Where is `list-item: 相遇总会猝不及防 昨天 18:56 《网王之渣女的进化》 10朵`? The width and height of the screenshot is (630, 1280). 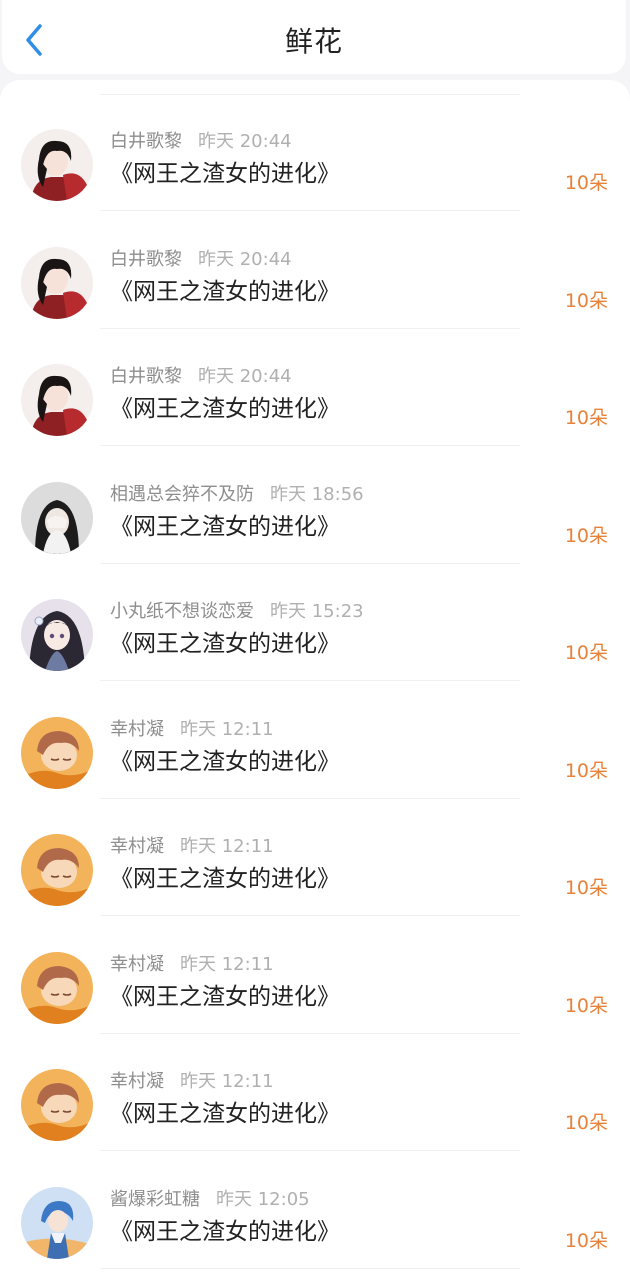 list-item: 相遇总会猝不及防 昨天 18:56 《网王之渣女的进化》 10朵 is located at coordinates (315, 505).